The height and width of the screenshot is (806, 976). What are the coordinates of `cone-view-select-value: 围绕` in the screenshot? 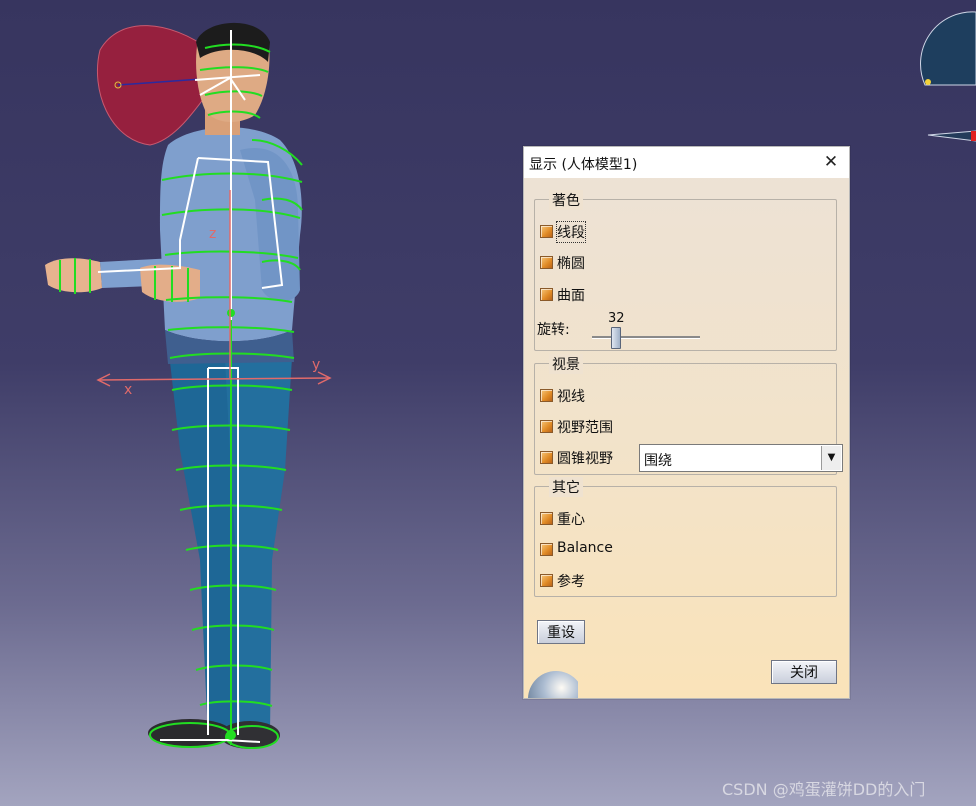 It's located at (658, 461).